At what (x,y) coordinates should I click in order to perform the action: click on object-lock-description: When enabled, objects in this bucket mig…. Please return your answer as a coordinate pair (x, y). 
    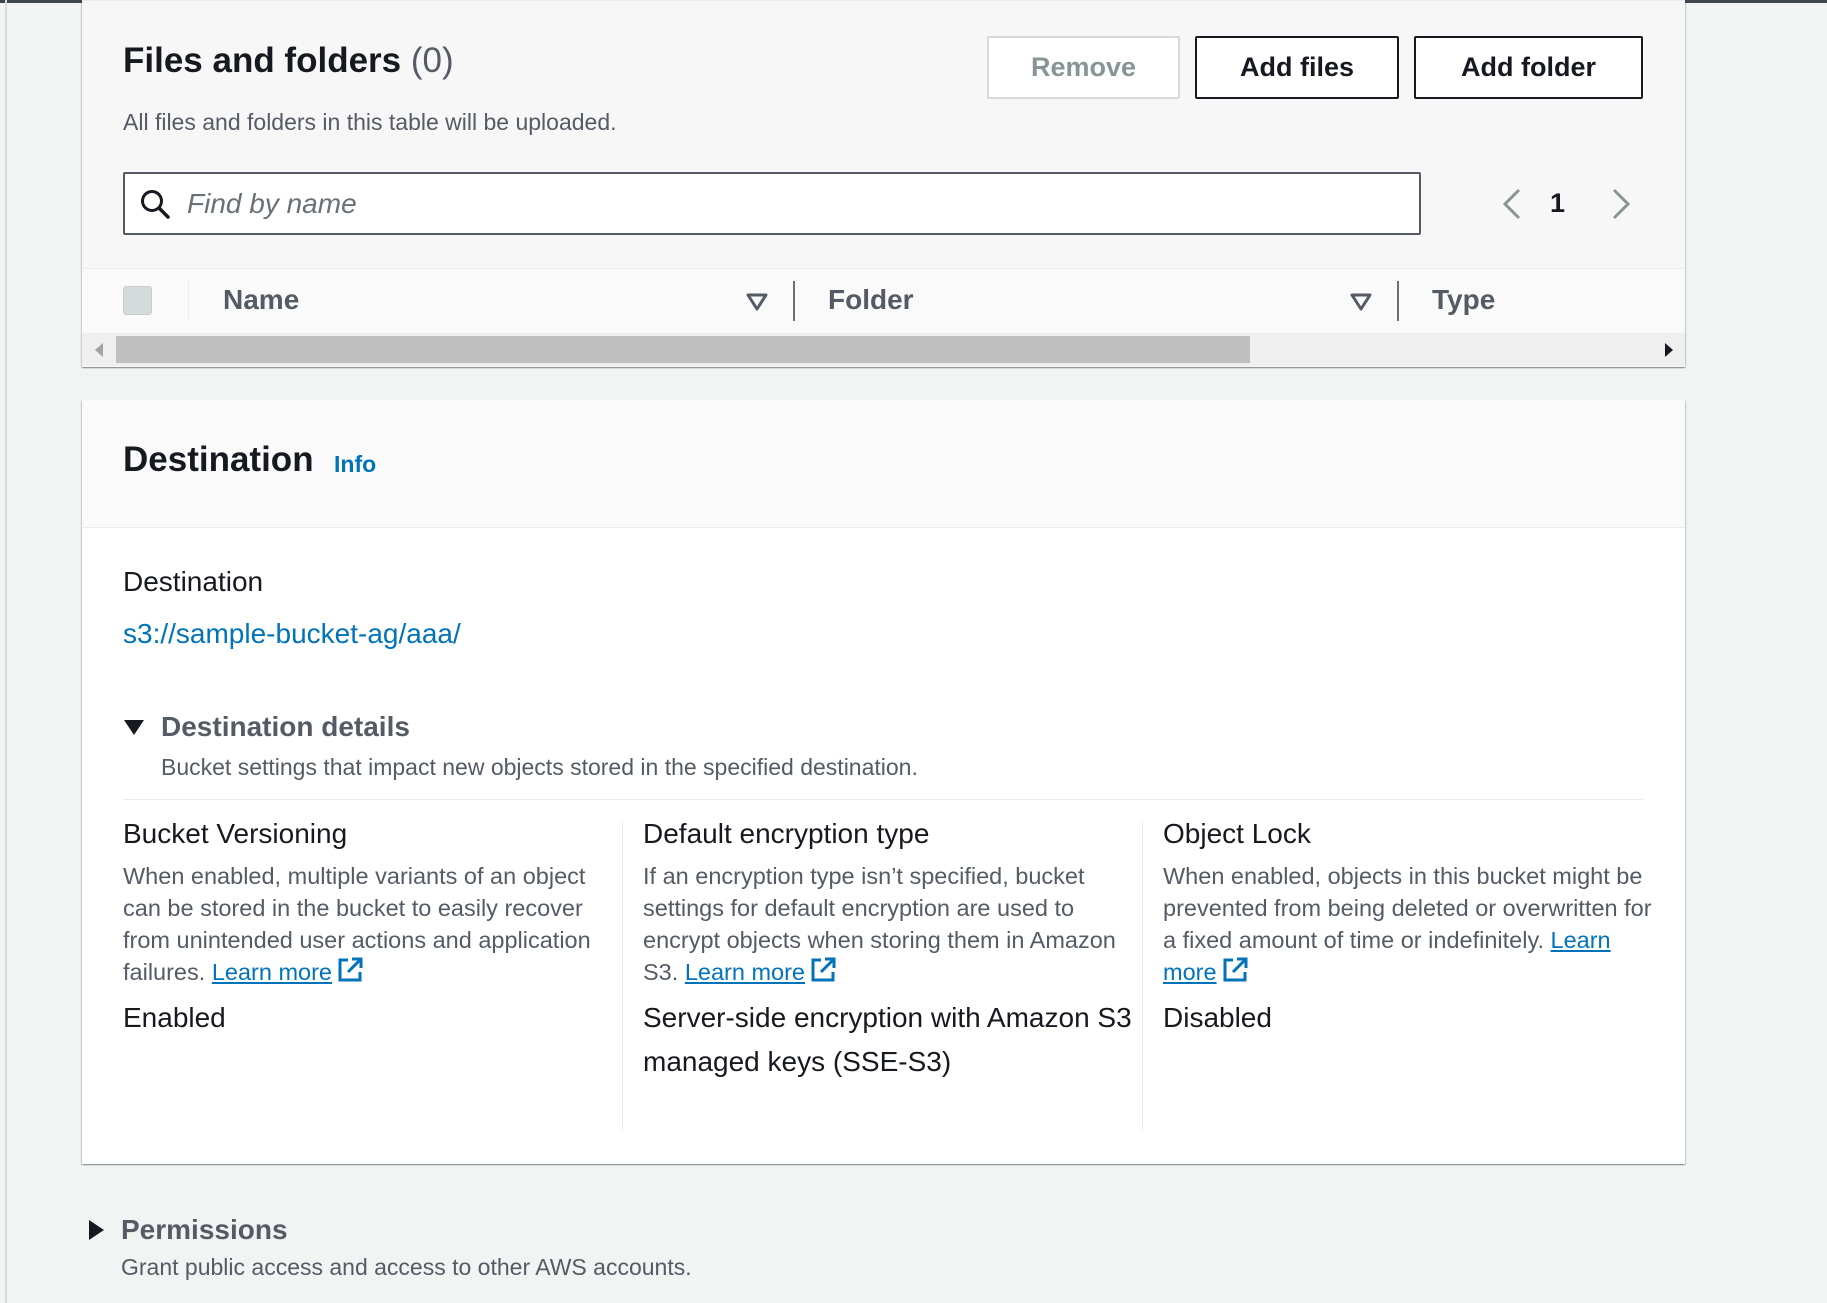
    Looking at the image, I should click on (1413, 924).